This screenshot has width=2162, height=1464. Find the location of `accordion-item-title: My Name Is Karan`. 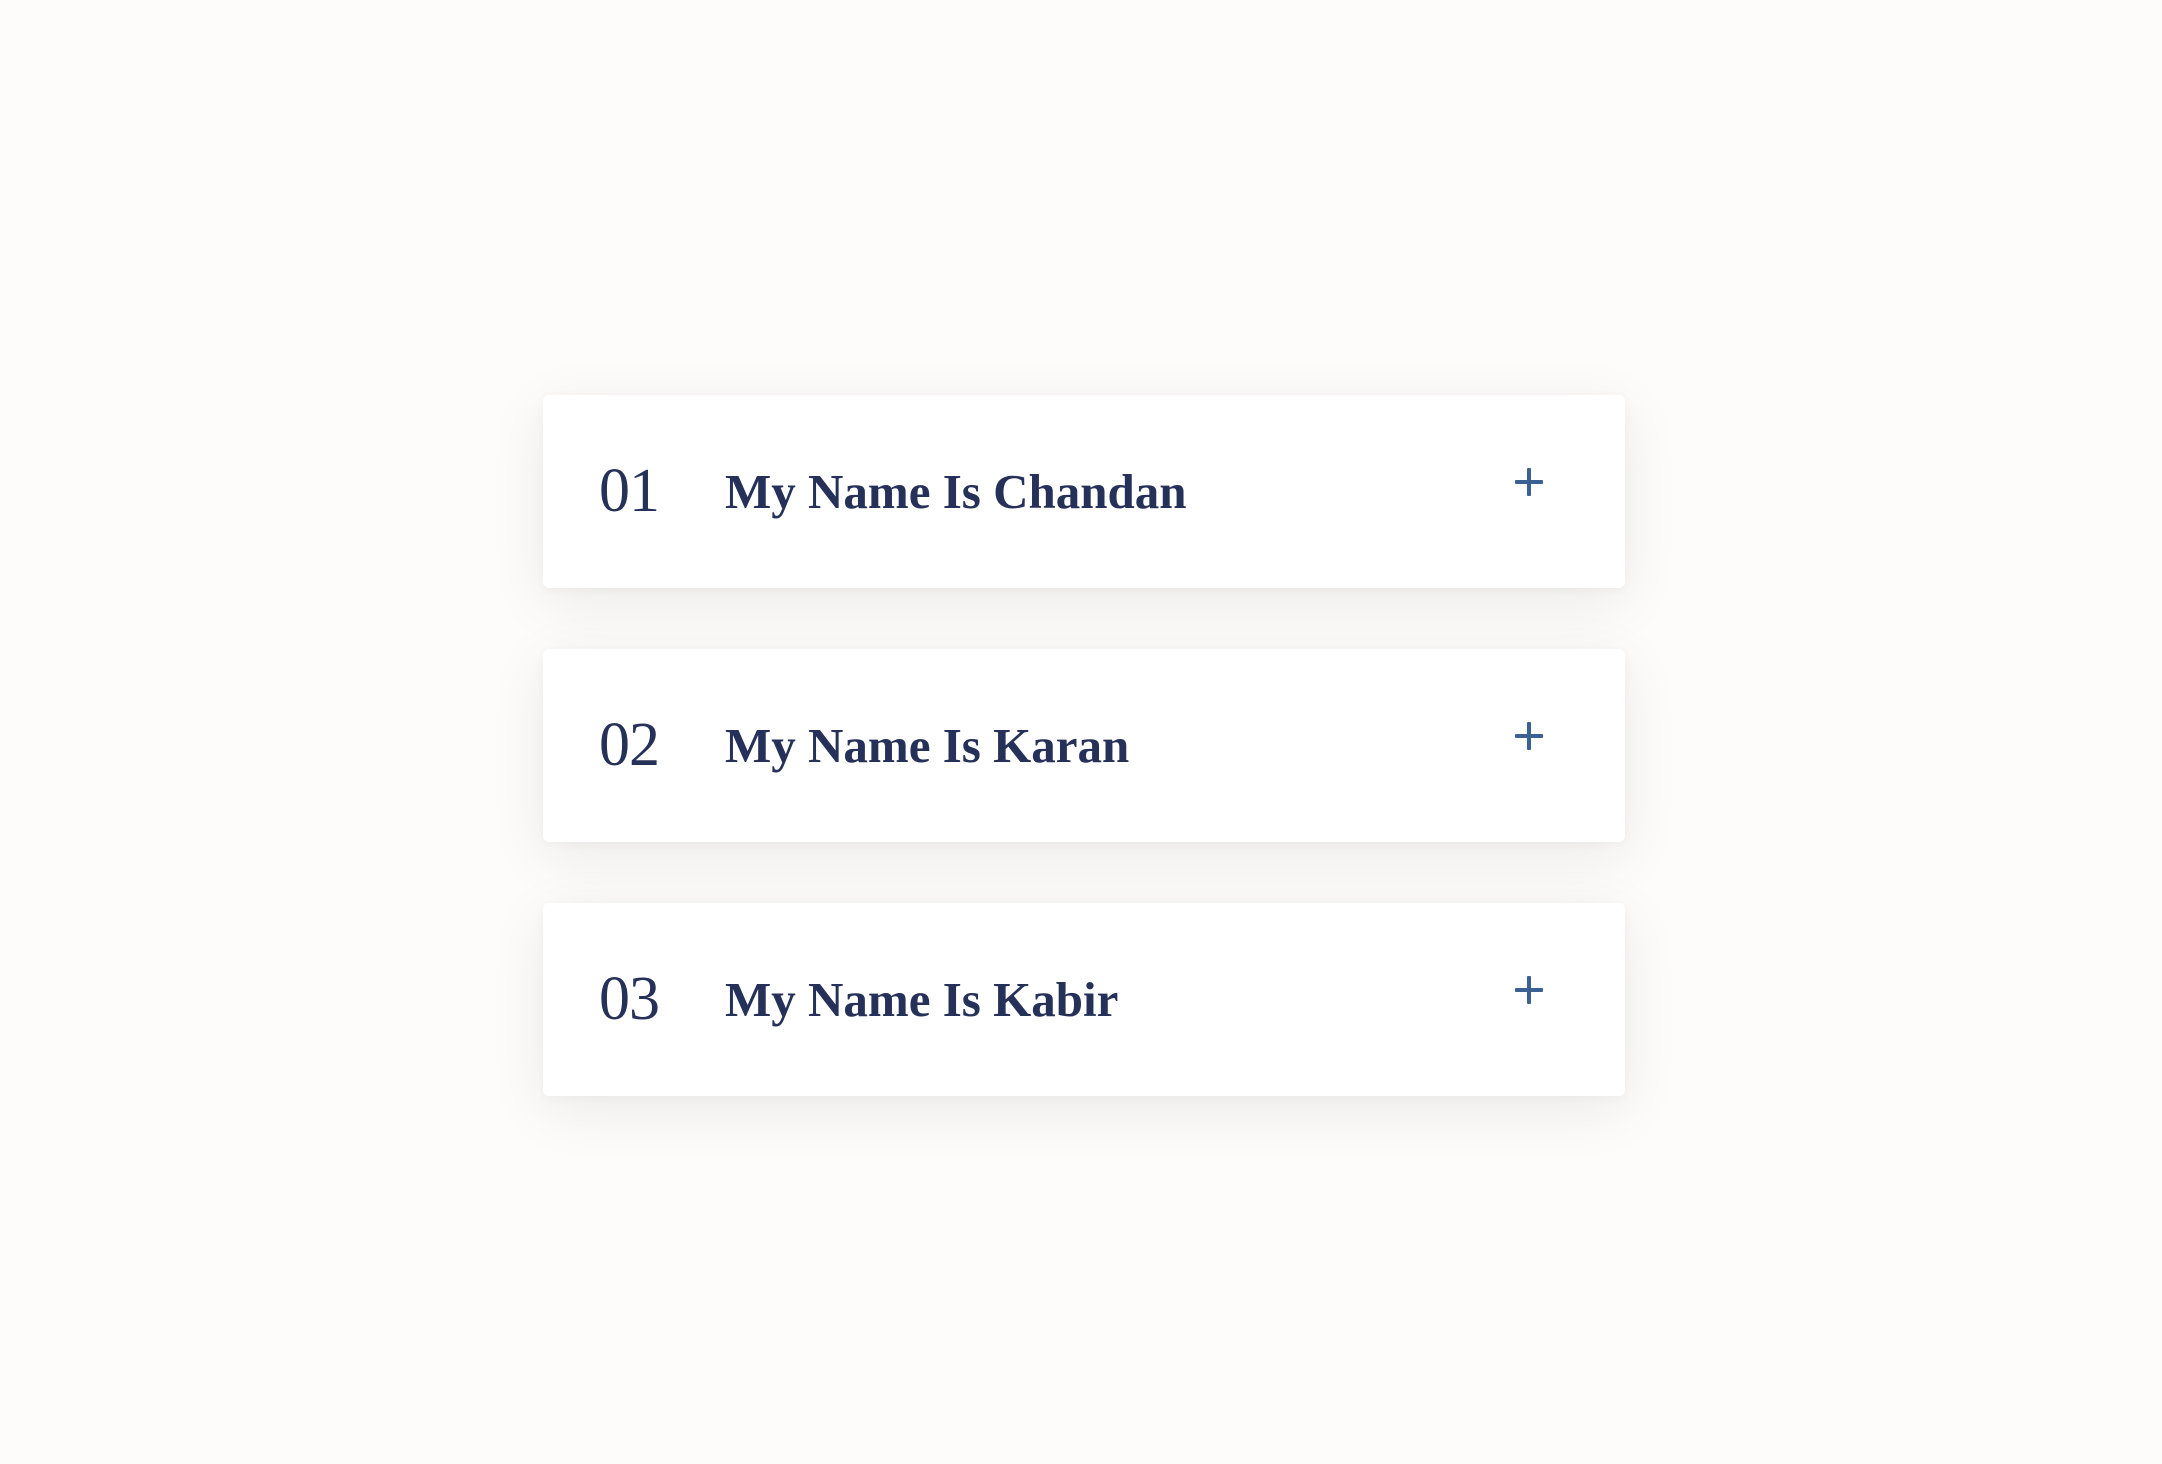

accordion-item-title: My Name Is Karan is located at coordinates (927, 745).